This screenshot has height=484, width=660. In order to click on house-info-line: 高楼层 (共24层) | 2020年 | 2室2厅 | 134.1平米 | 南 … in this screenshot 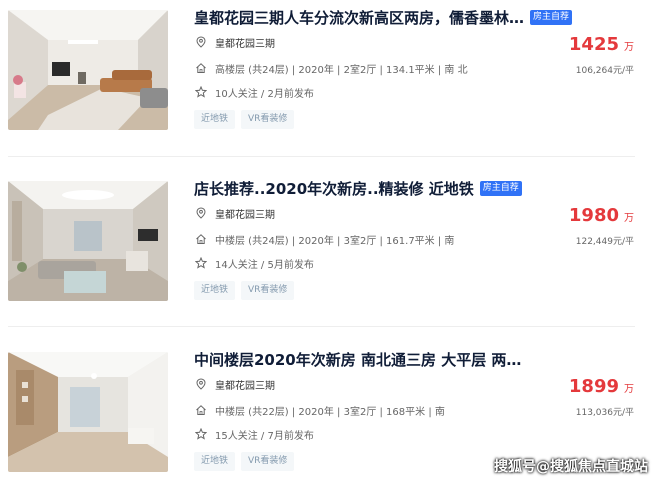, I will do `click(331, 68)`.